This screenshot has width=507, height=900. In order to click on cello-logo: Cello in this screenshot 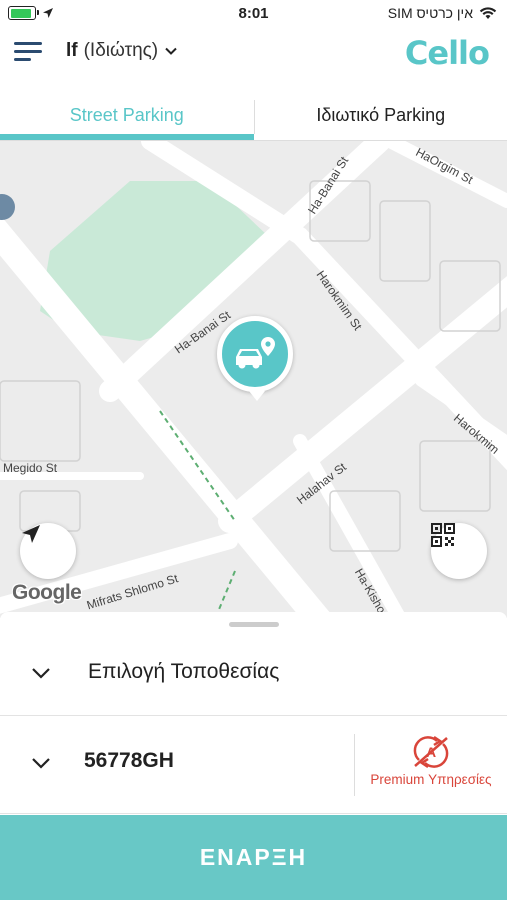, I will do `click(447, 53)`.